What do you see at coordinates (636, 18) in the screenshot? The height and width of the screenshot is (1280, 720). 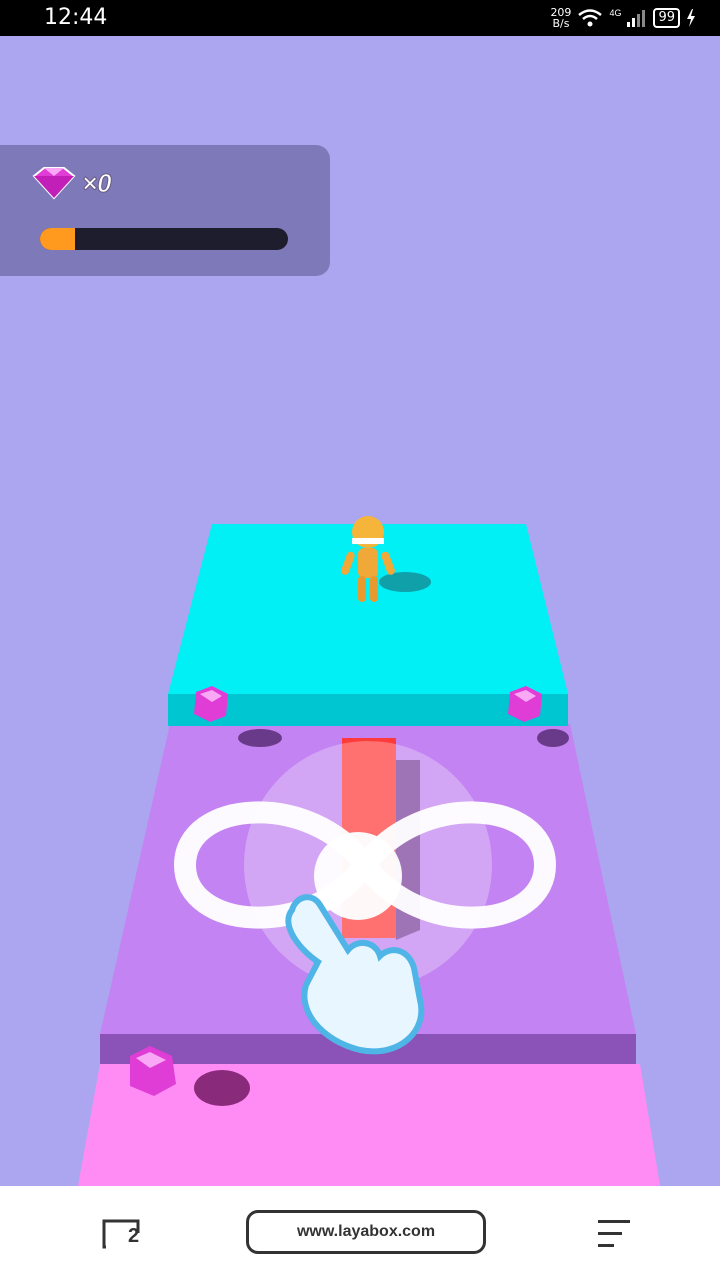 I see `signal-icon` at bounding box center [636, 18].